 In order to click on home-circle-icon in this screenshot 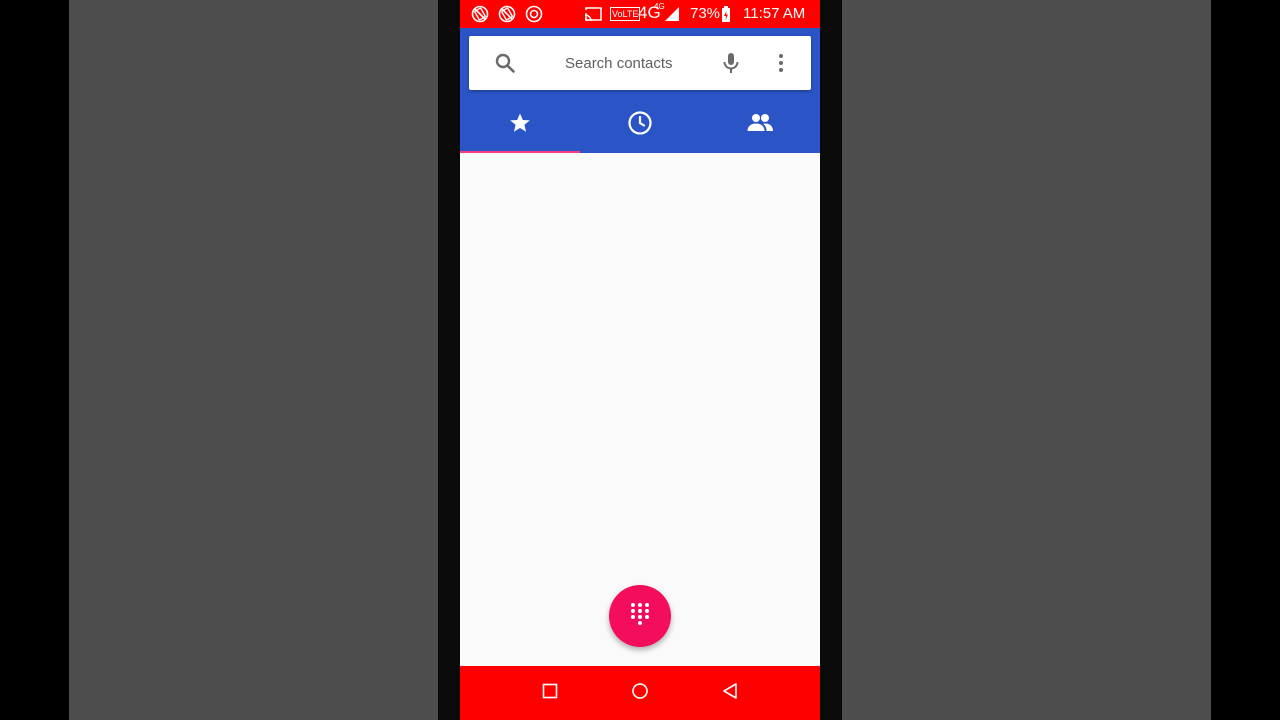, I will do `click(640, 693)`.